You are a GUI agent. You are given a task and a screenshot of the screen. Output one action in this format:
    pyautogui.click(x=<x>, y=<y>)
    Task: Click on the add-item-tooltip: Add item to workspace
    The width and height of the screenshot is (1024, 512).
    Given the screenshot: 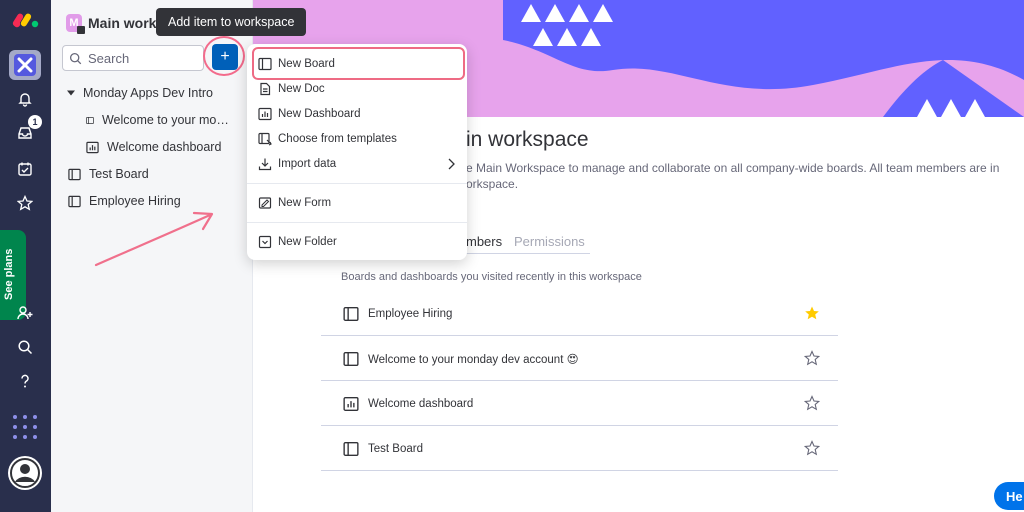 What is the action you would take?
    pyautogui.click(x=231, y=22)
    